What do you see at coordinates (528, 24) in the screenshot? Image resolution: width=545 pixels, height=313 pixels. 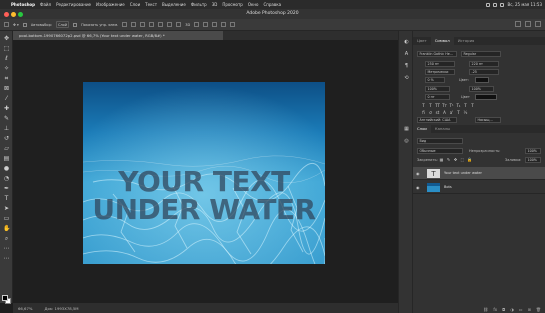 I see `workspace-icon` at bounding box center [528, 24].